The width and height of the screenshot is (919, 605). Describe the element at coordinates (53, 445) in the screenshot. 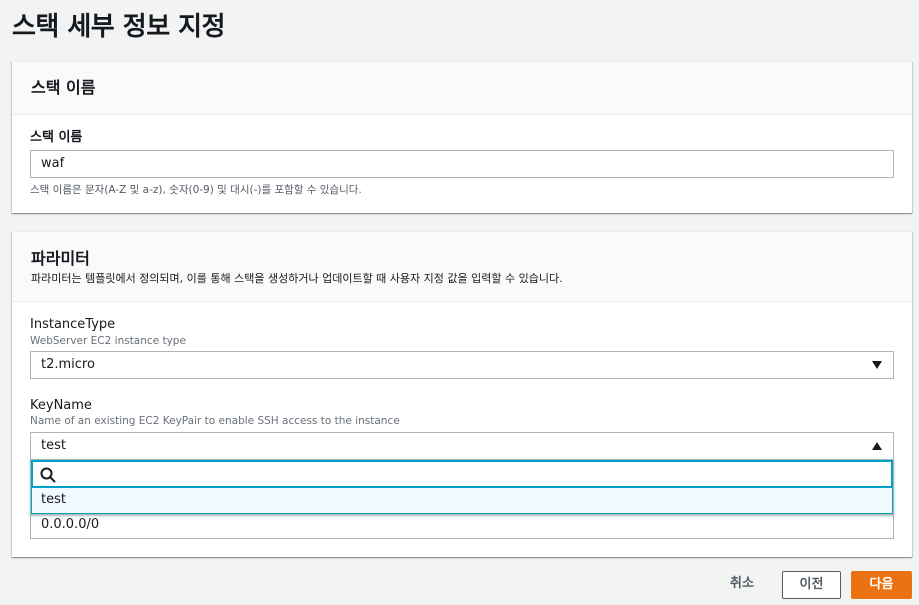

I see `key-name-value: test` at that location.